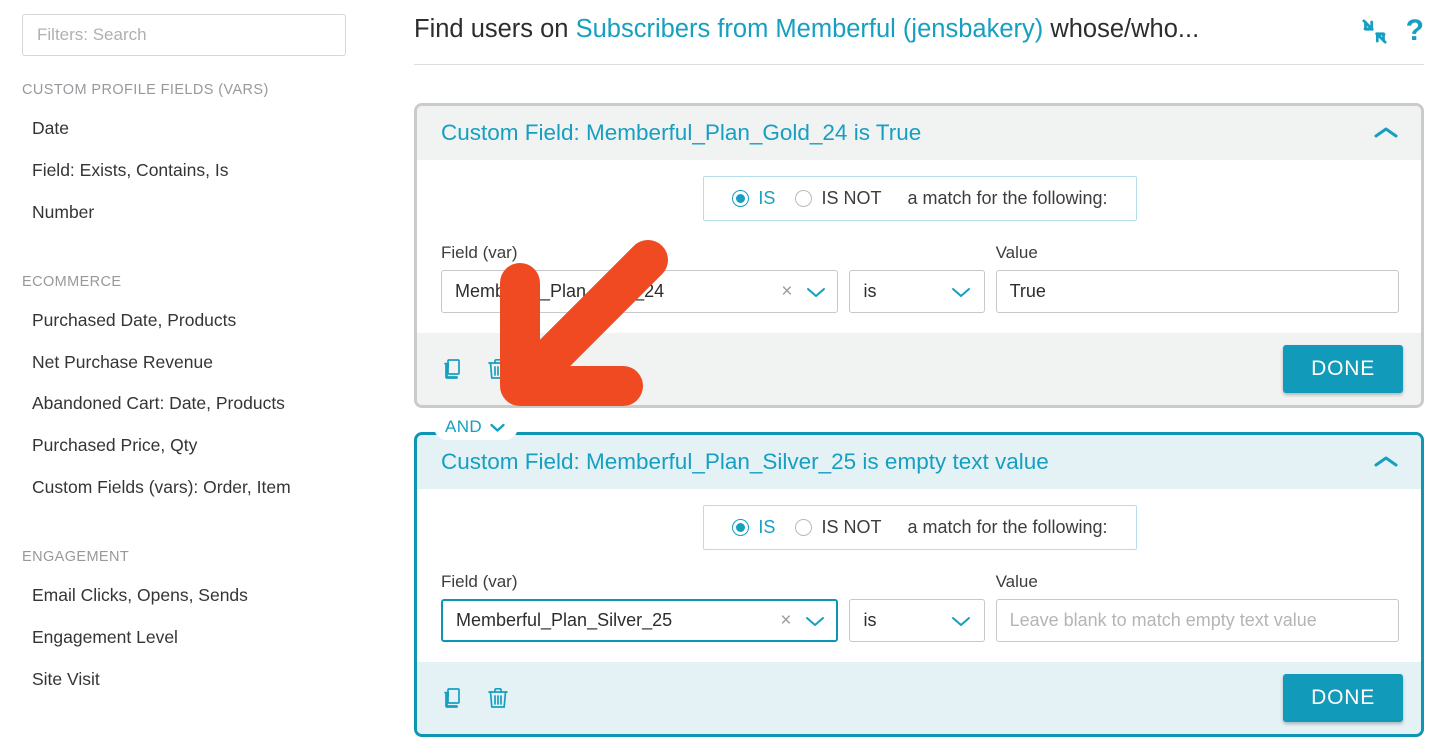 This screenshot has height=747, width=1440. Describe the element at coordinates (495, 29) in the screenshot. I see `page-title-prefix: Find users on` at that location.